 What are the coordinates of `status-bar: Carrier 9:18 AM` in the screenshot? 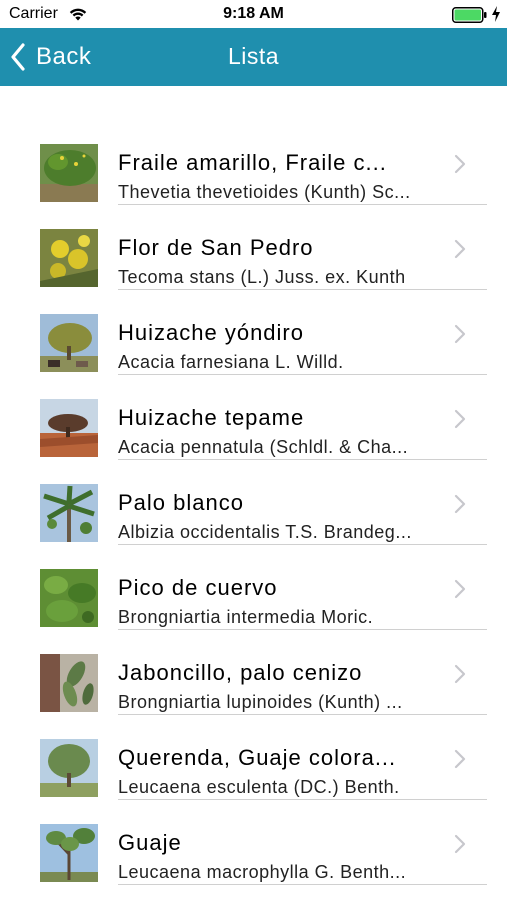 It's located at (253, 14).